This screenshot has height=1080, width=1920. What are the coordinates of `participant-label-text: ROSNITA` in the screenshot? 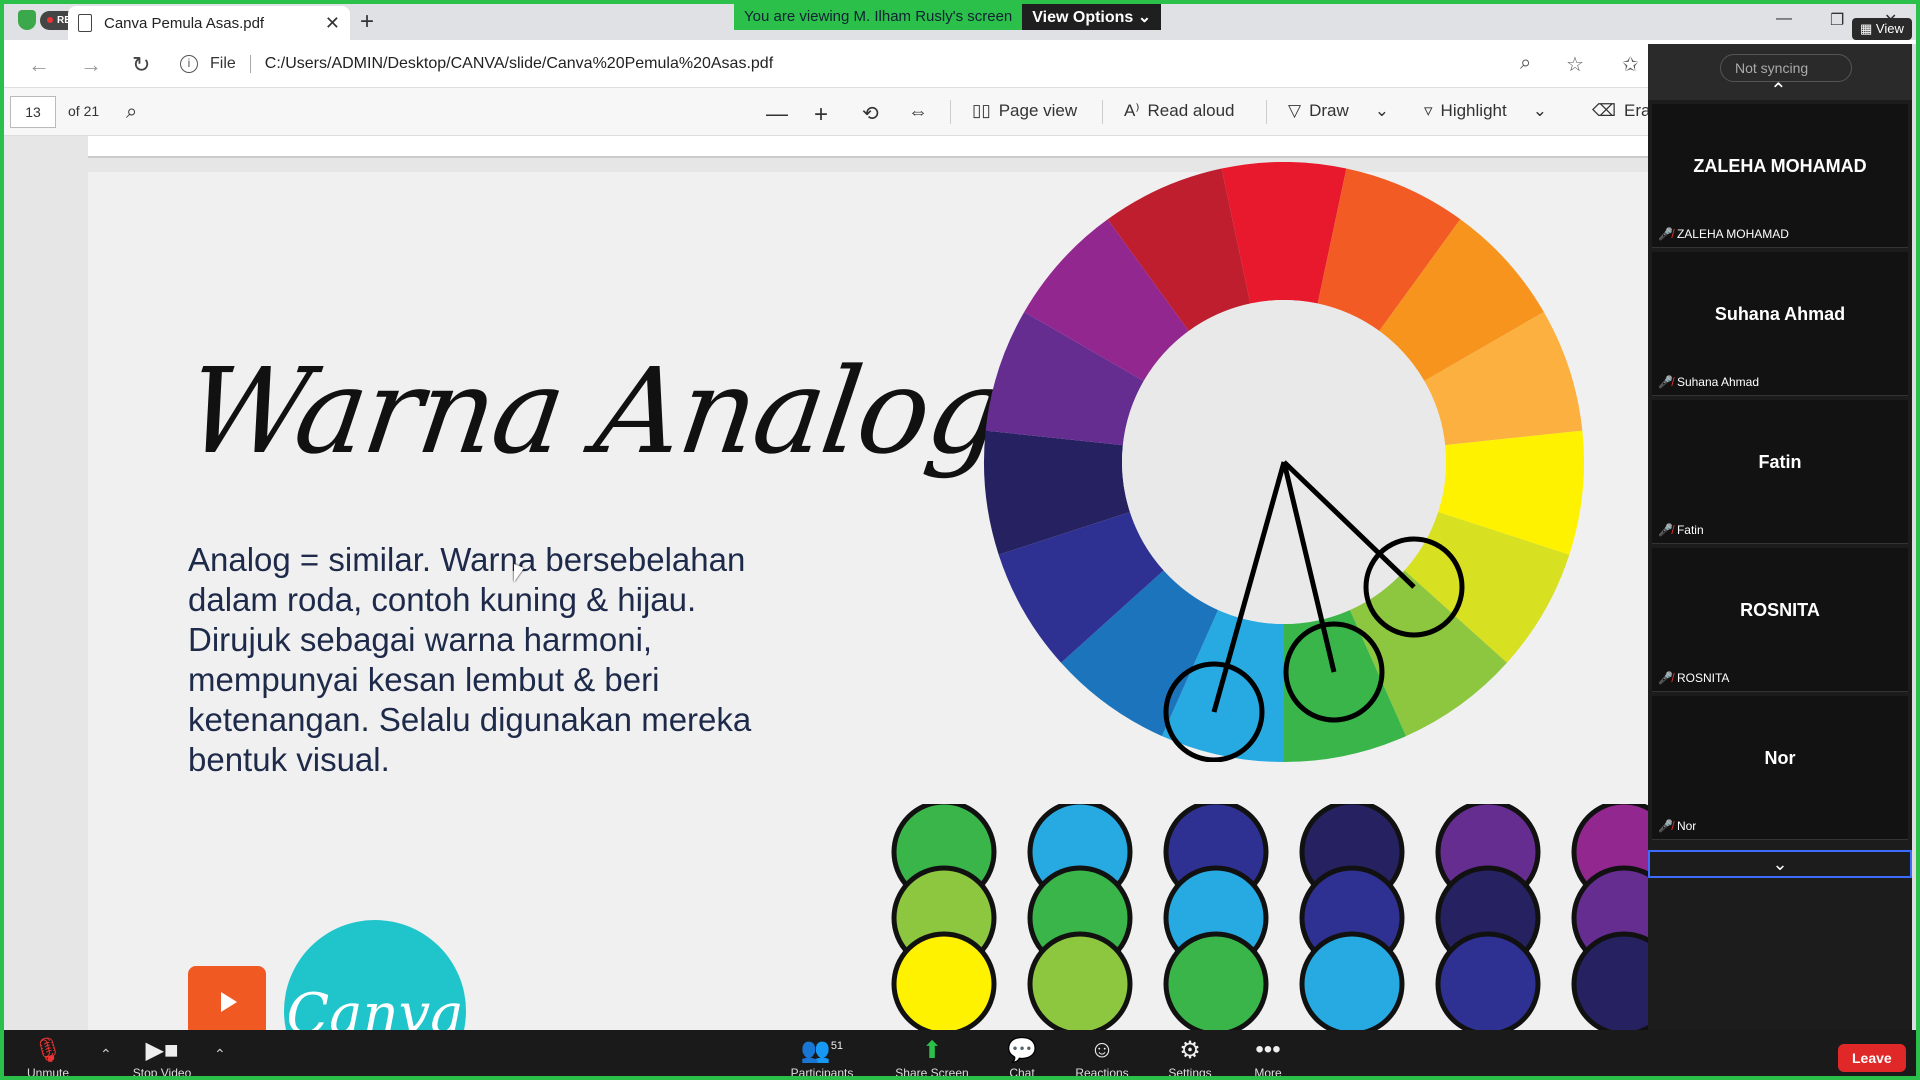 It's located at (1703, 678).